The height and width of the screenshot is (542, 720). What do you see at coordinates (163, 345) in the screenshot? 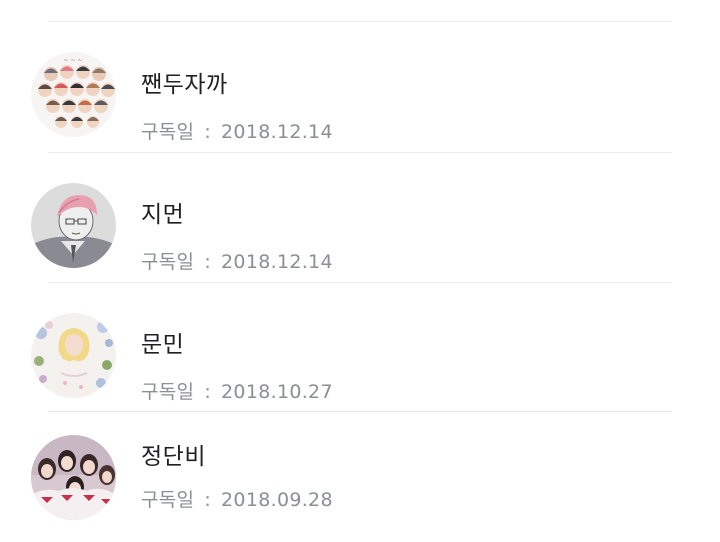
I see `subscriber-name: 문민` at bounding box center [163, 345].